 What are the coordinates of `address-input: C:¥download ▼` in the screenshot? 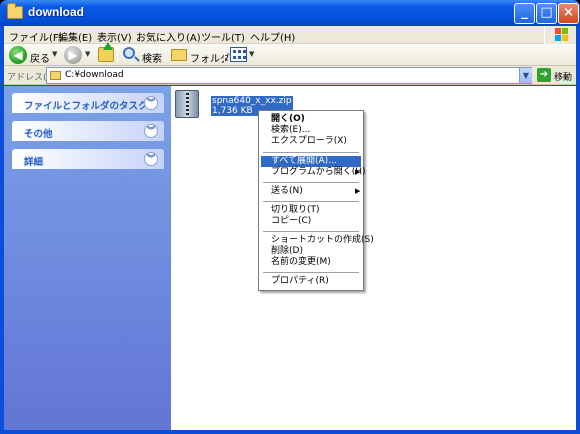 It's located at (289, 75).